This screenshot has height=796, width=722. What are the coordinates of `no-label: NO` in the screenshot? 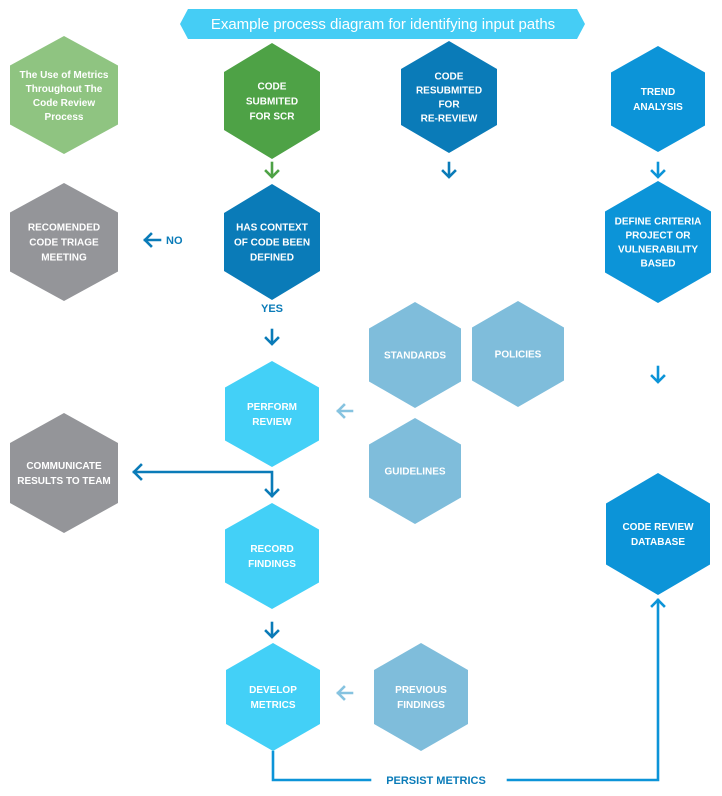 It's located at (174, 241).